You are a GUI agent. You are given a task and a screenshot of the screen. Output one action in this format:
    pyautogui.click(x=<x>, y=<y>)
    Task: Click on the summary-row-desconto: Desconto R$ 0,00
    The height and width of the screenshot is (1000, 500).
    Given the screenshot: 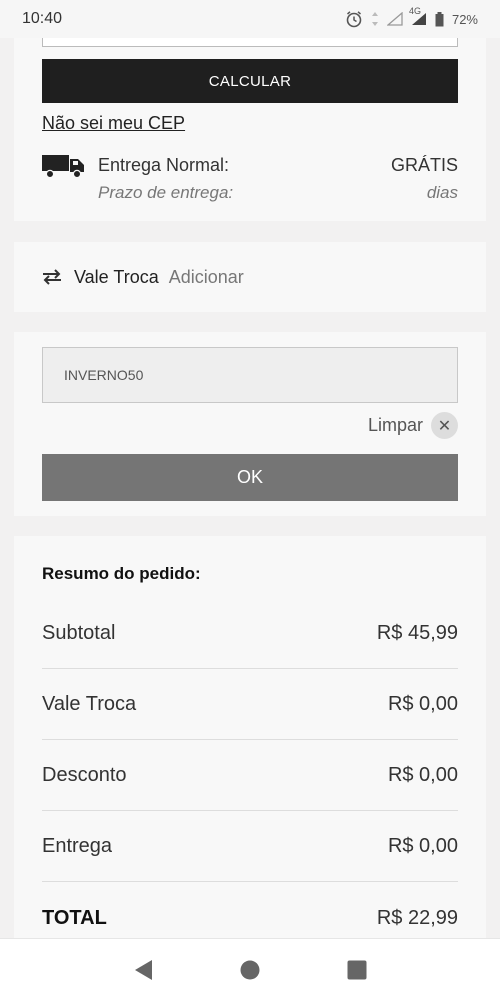 What is the action you would take?
    pyautogui.click(x=250, y=776)
    